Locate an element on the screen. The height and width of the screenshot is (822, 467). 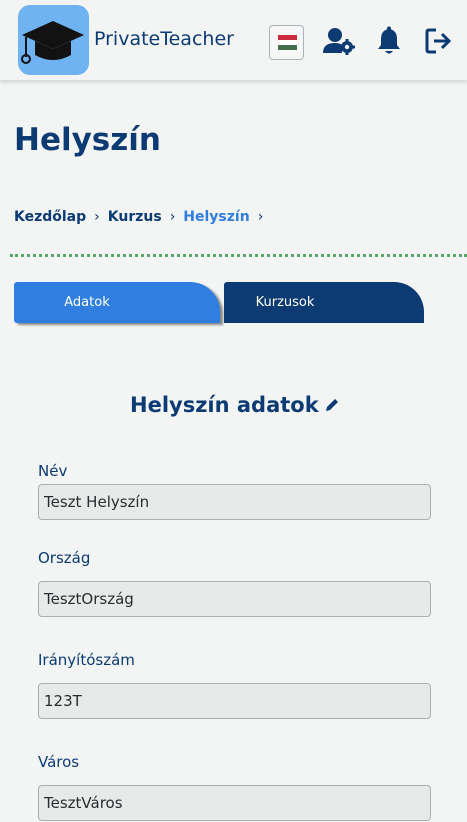
dotted-divider is located at coordinates (238, 255).